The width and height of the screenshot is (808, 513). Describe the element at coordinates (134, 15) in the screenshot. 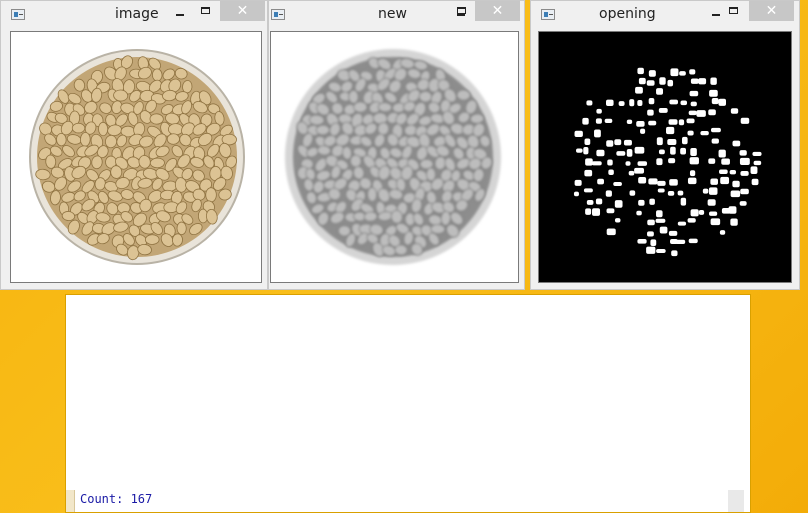

I see `titlebar: image ✕` at that location.